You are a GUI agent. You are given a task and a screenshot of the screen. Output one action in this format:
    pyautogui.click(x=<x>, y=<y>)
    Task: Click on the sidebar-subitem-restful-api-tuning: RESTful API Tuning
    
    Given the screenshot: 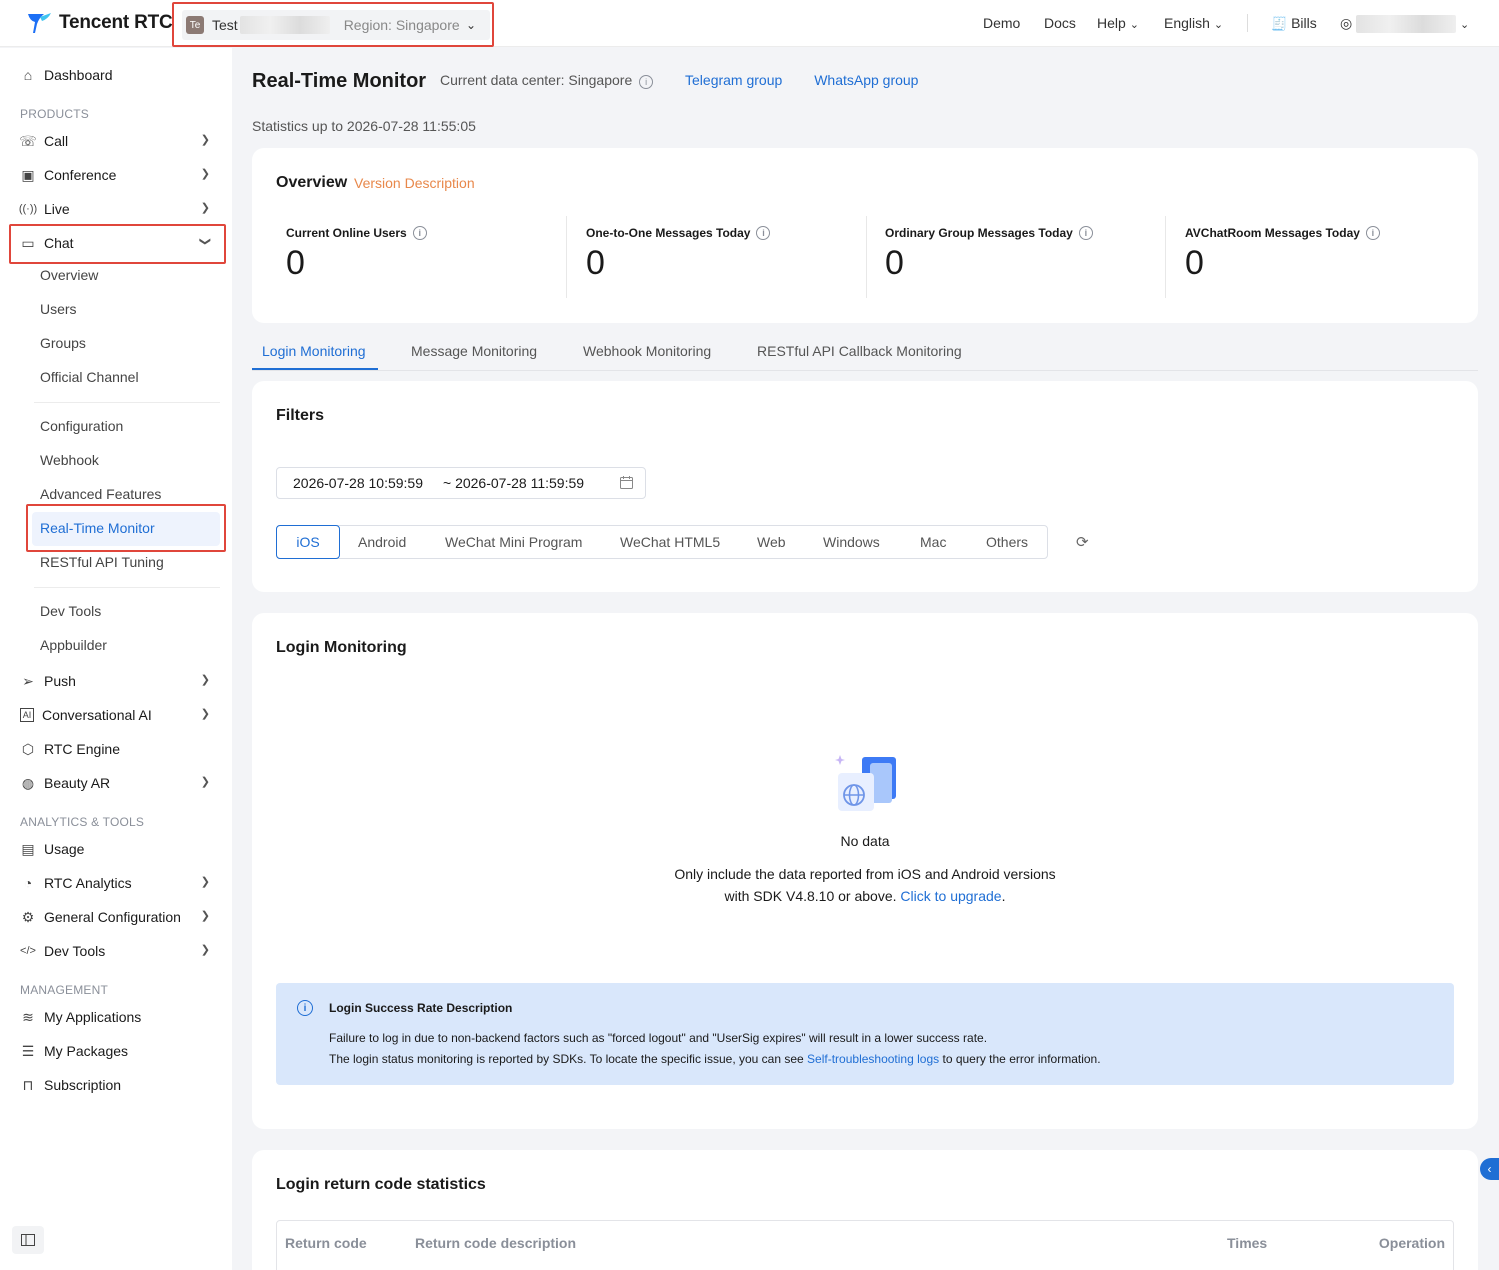 What is the action you would take?
    pyautogui.click(x=102, y=562)
    